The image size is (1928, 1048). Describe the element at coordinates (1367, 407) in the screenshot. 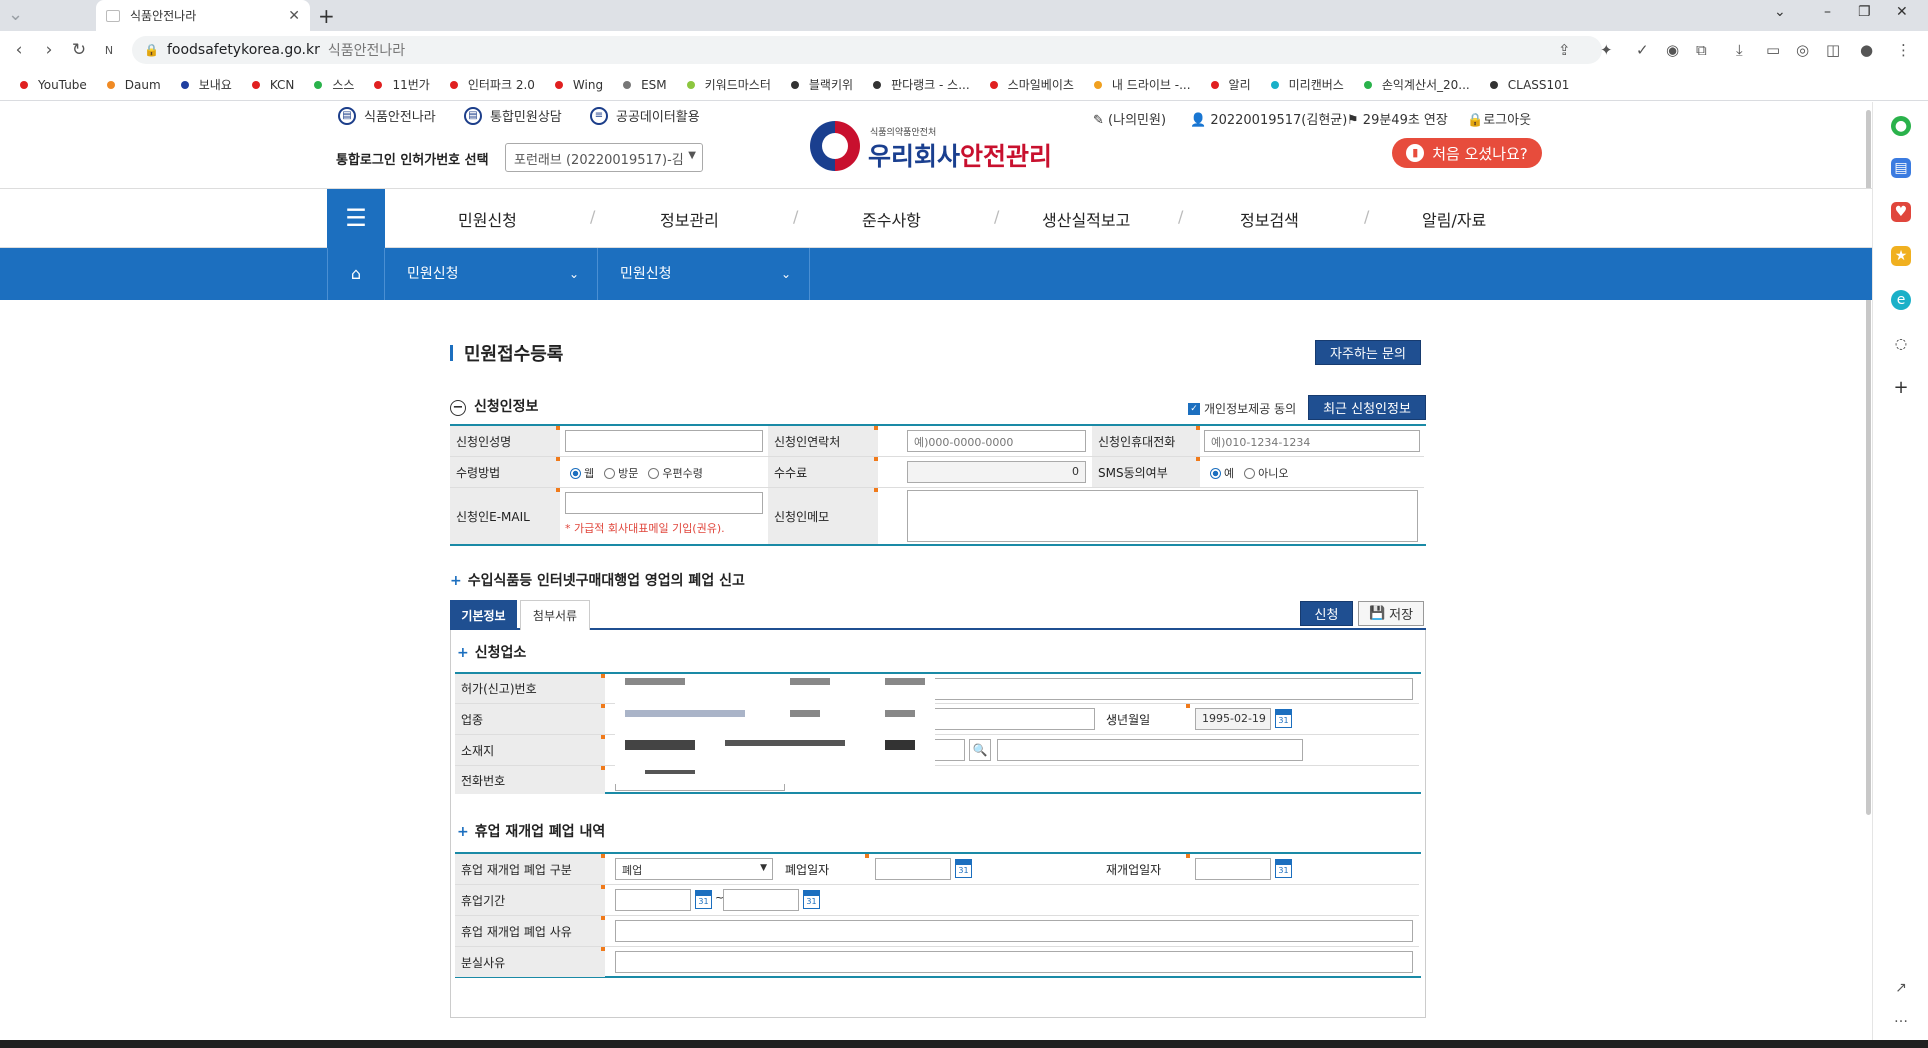

I see `recent-applicant-button: 최근 신청인정보` at that location.